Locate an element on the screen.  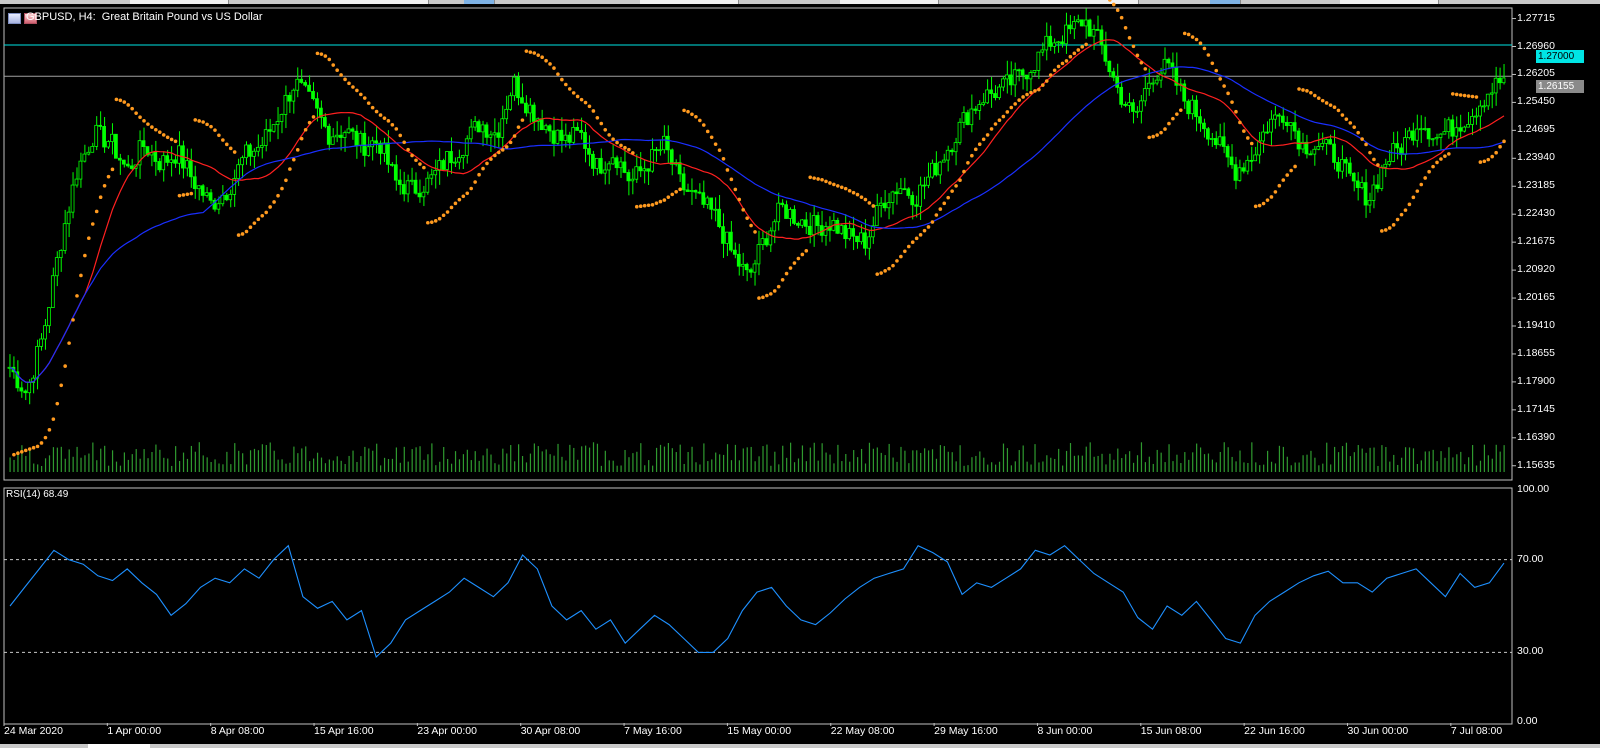
time-axis-label: 30 Jun 00:00 is located at coordinates (1378, 731).